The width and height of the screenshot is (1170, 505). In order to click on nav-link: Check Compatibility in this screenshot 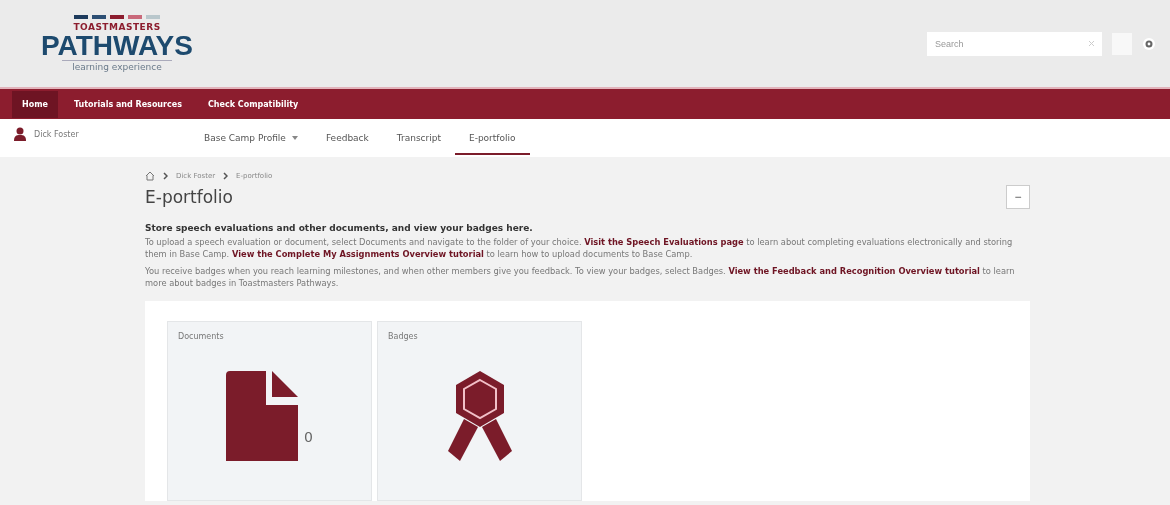, I will do `click(253, 104)`.